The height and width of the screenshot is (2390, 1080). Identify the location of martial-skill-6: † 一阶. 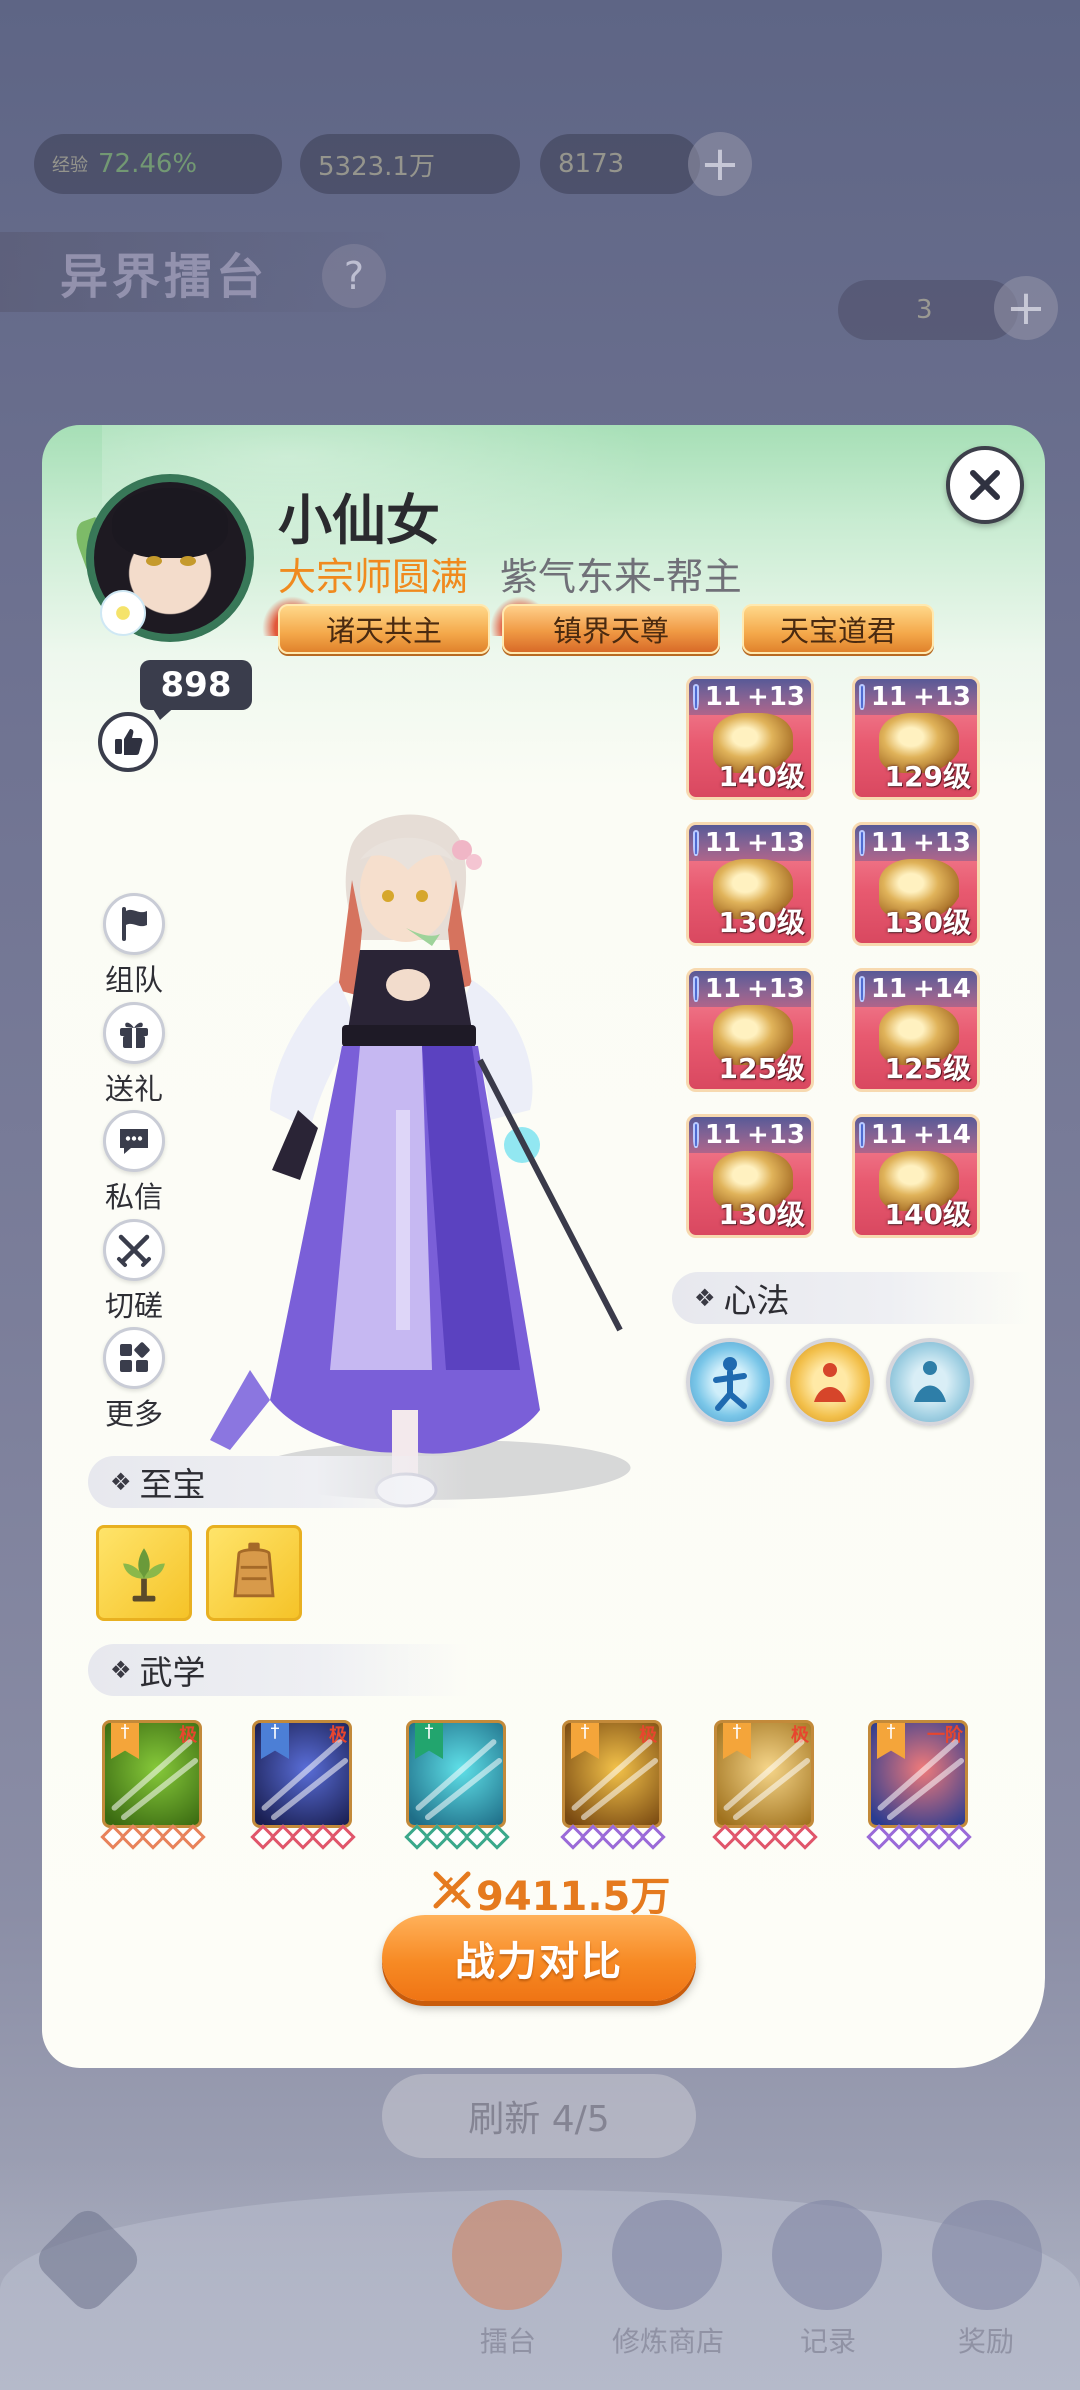
(918, 1774).